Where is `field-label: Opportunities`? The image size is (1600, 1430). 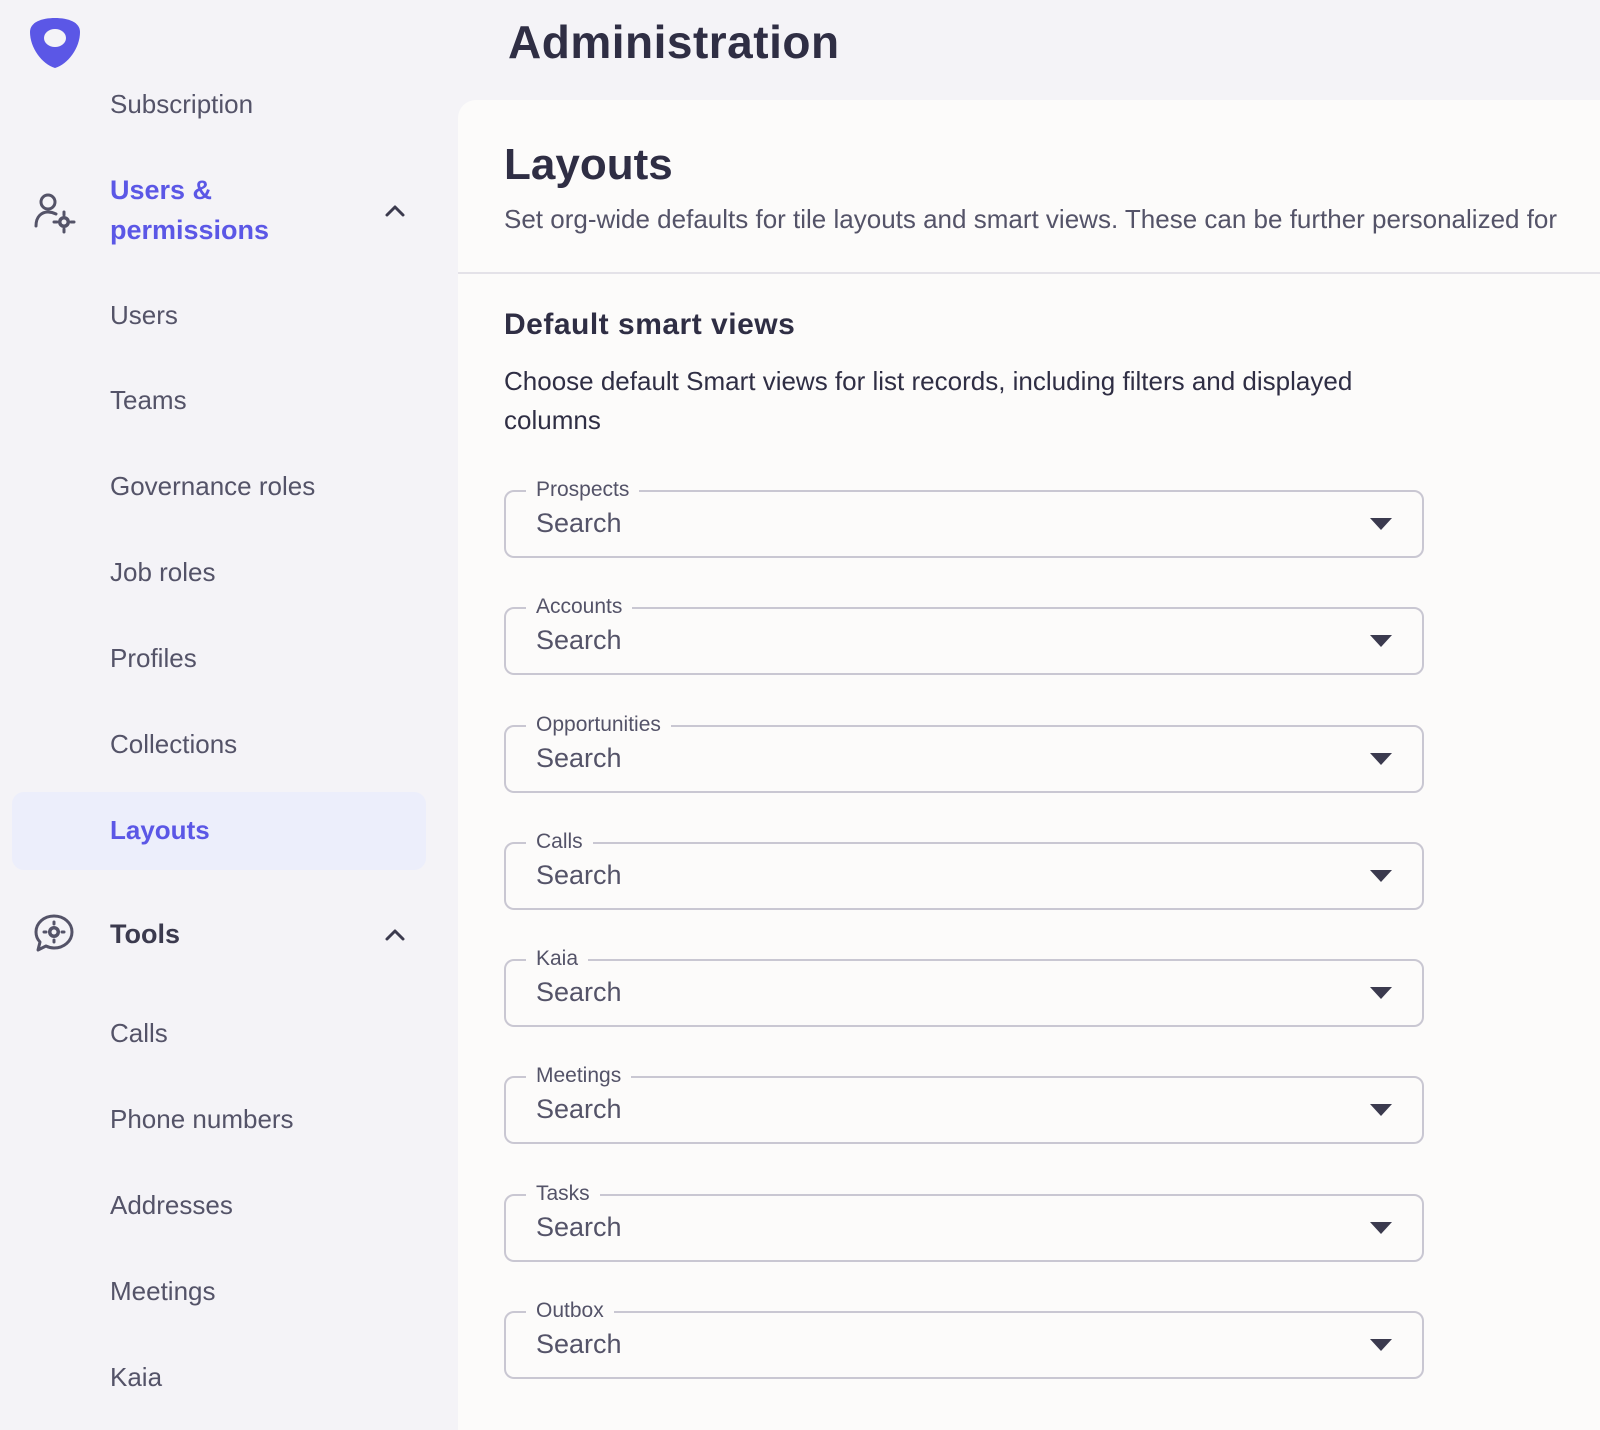
field-label: Opportunities is located at coordinates (598, 725).